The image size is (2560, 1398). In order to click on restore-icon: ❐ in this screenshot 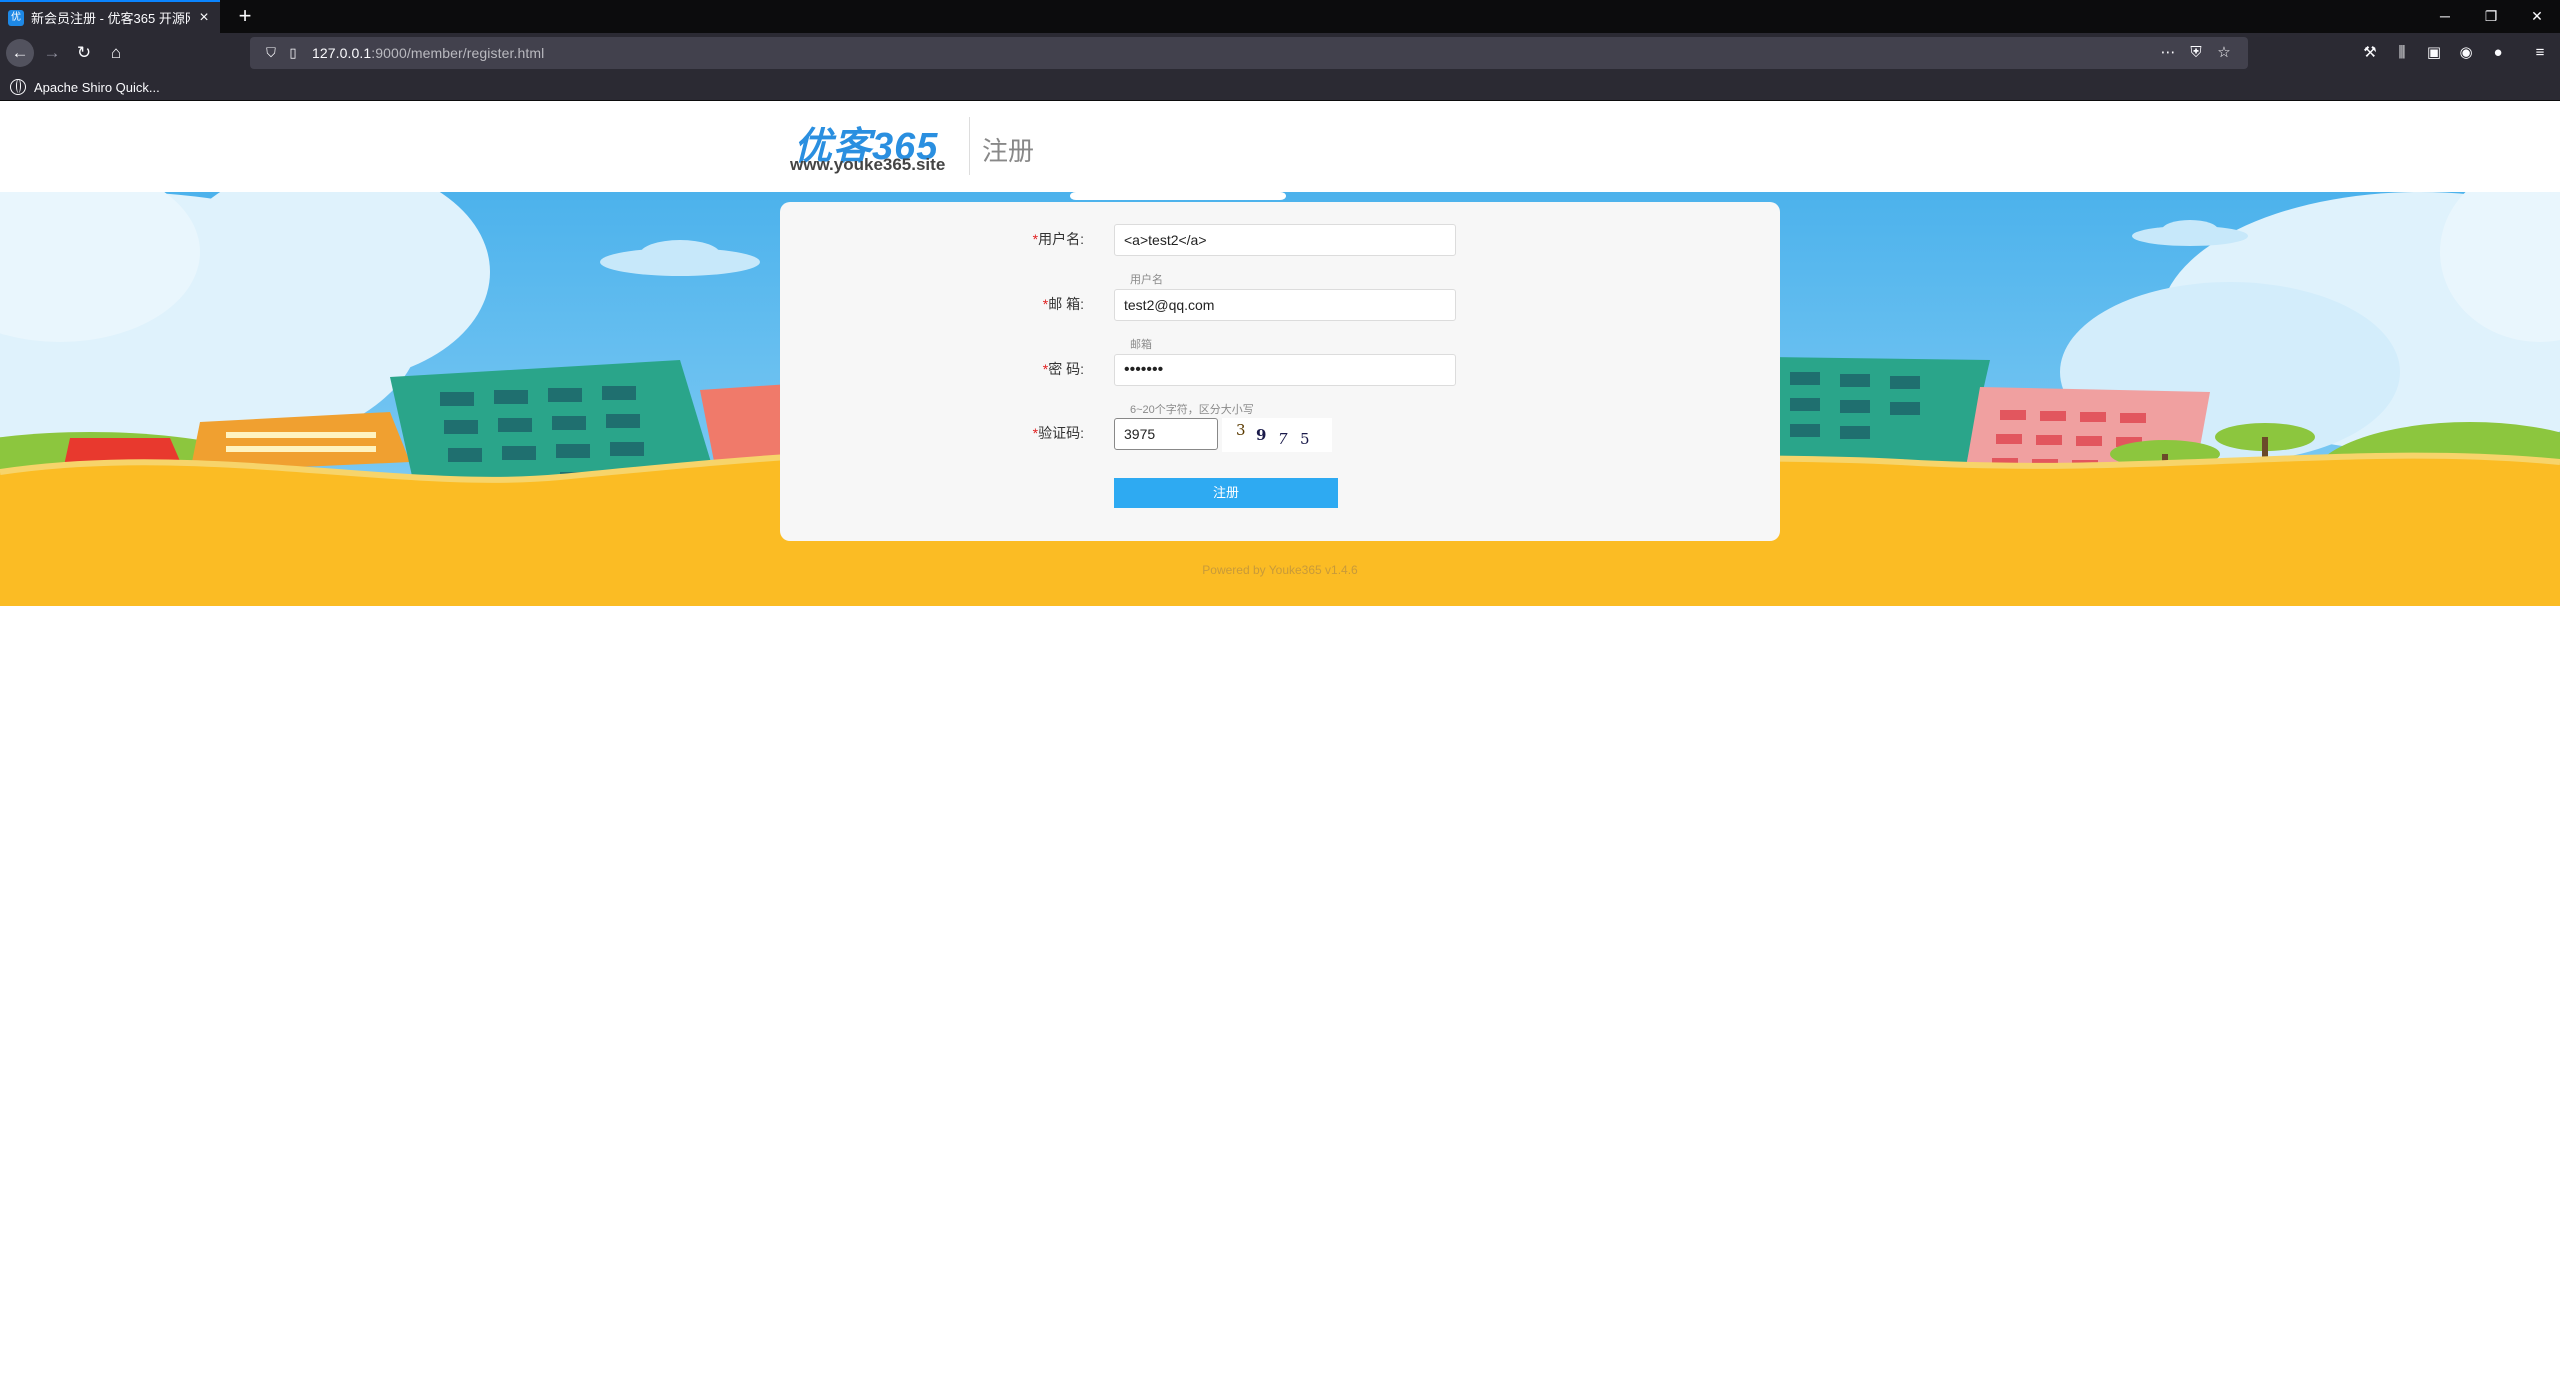, I will do `click(2491, 16)`.